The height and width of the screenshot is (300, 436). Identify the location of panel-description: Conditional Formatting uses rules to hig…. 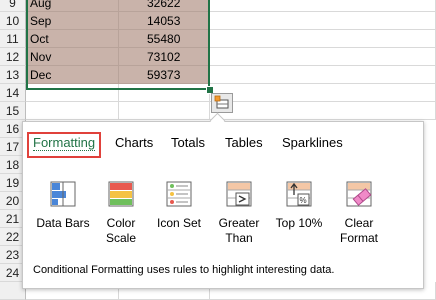
(184, 270).